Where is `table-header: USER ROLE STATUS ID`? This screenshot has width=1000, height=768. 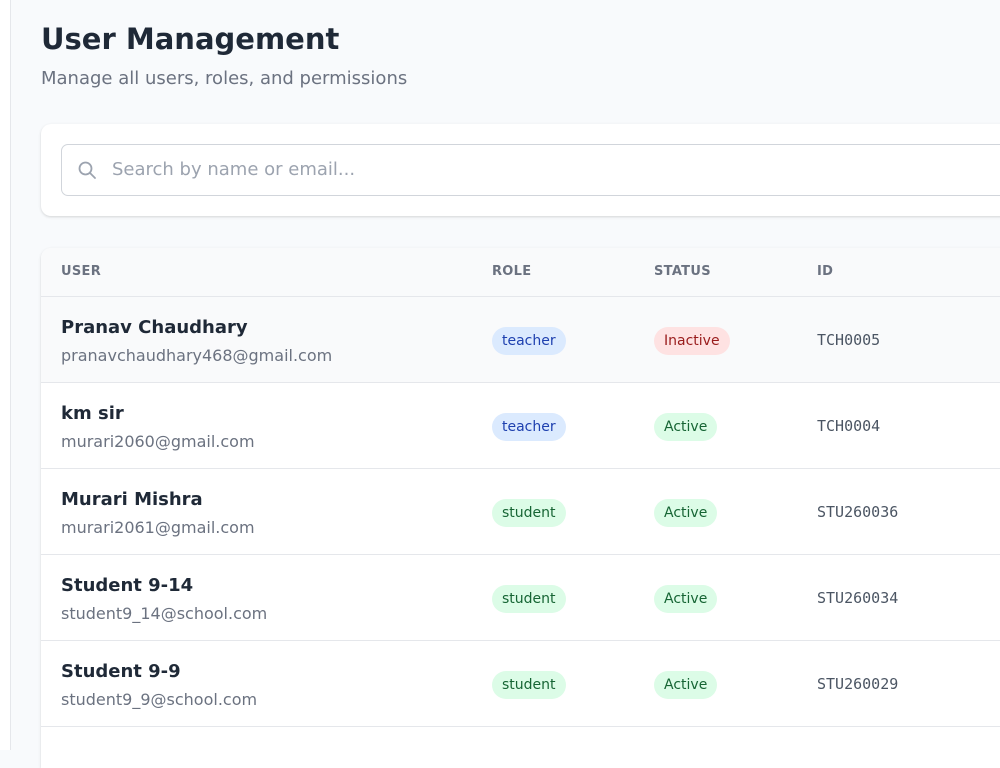 table-header: USER ROLE STATUS ID is located at coordinates (520, 272).